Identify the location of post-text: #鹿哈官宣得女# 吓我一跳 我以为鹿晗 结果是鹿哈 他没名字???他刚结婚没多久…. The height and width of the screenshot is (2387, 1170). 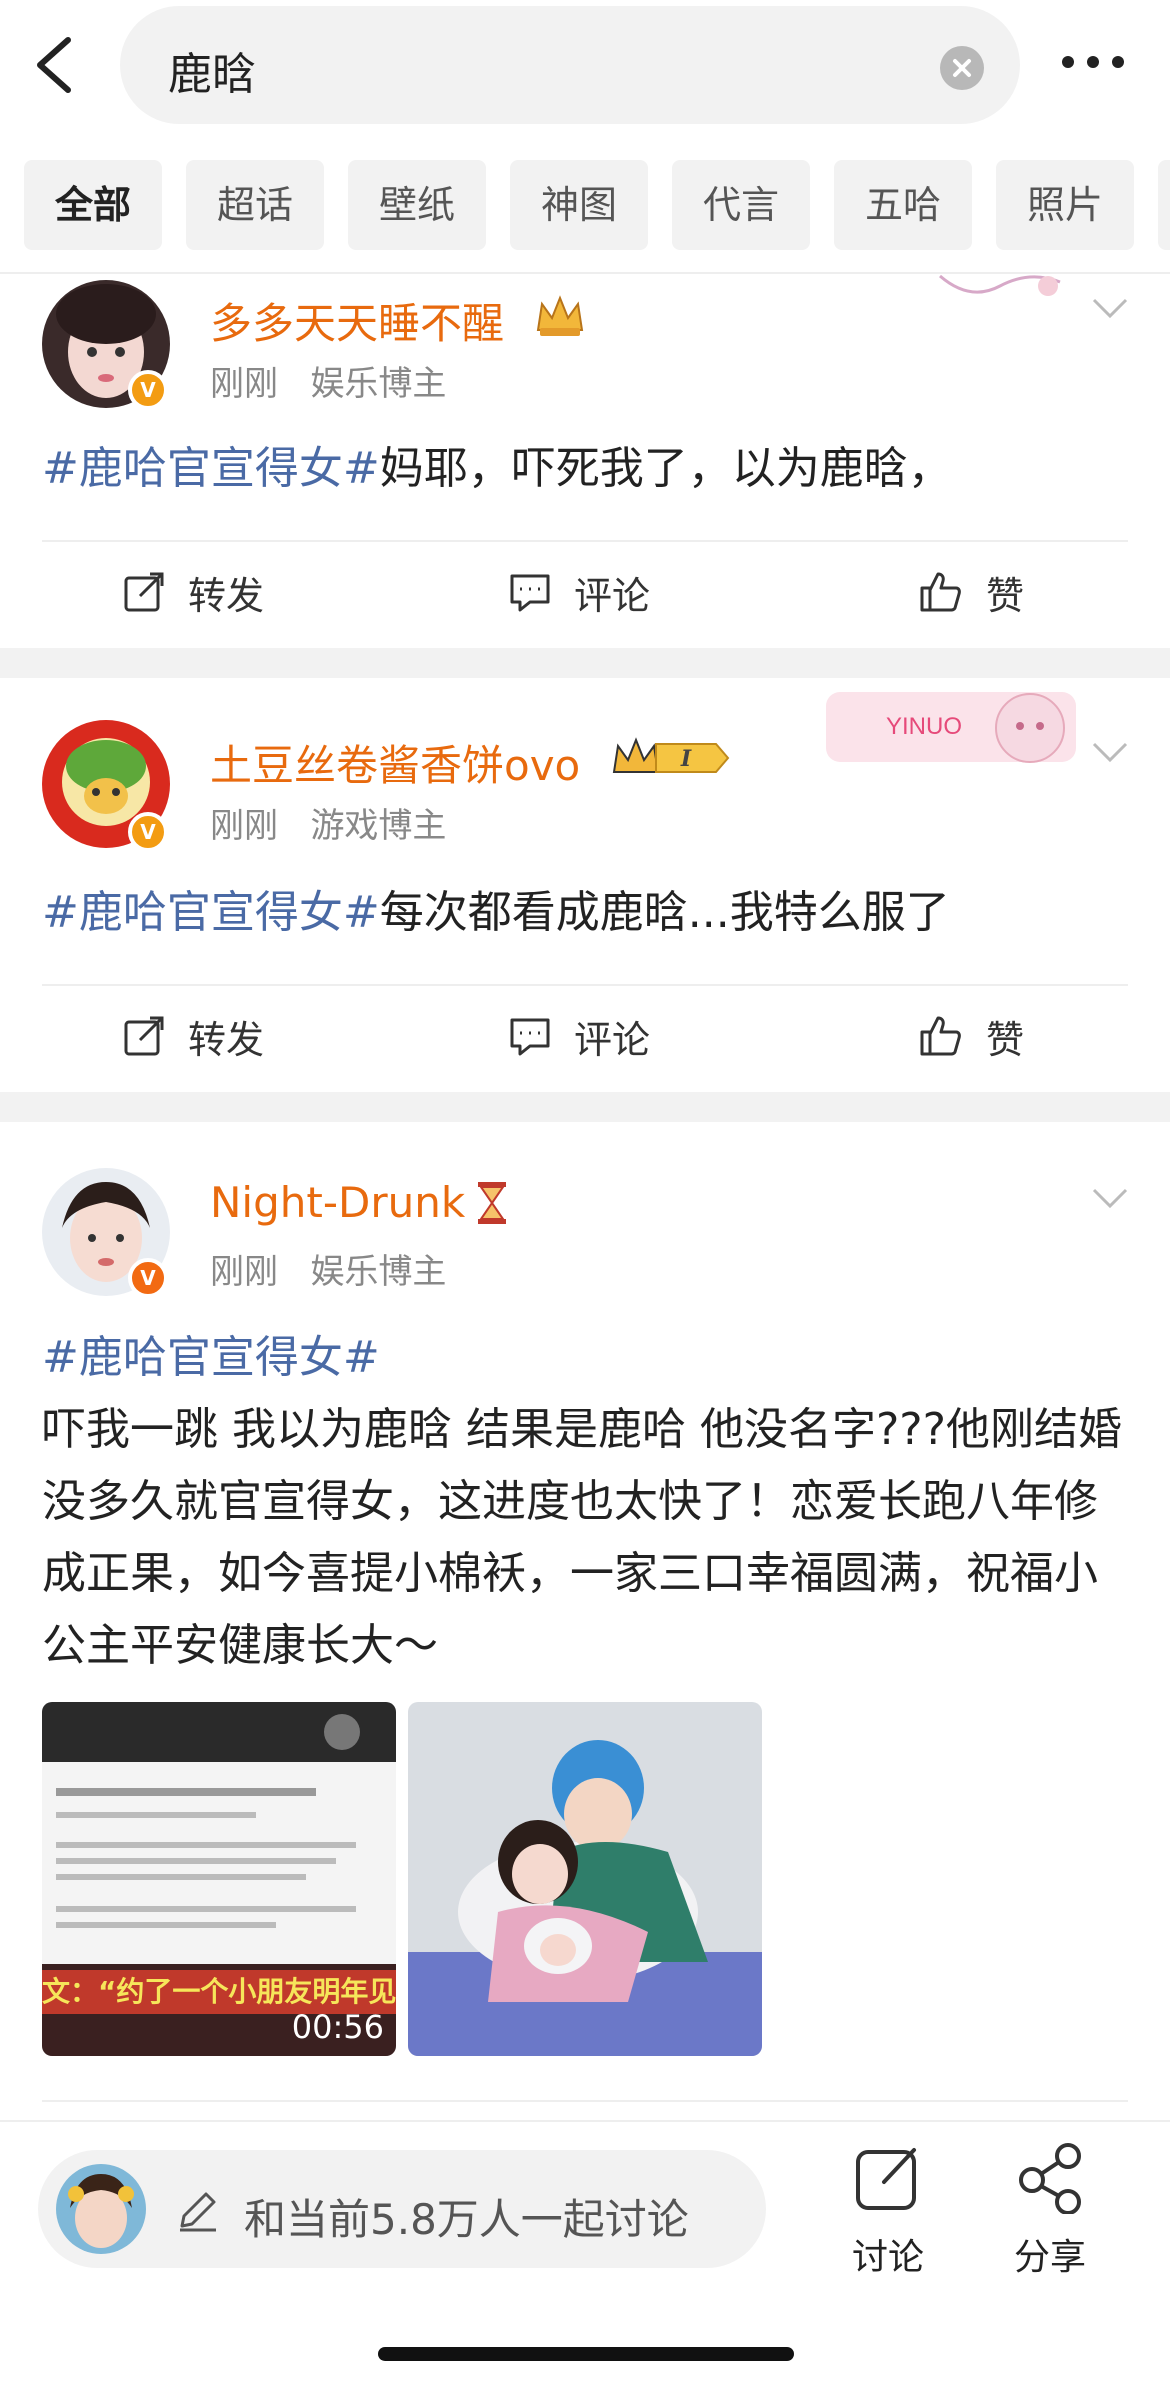
(587, 1502).